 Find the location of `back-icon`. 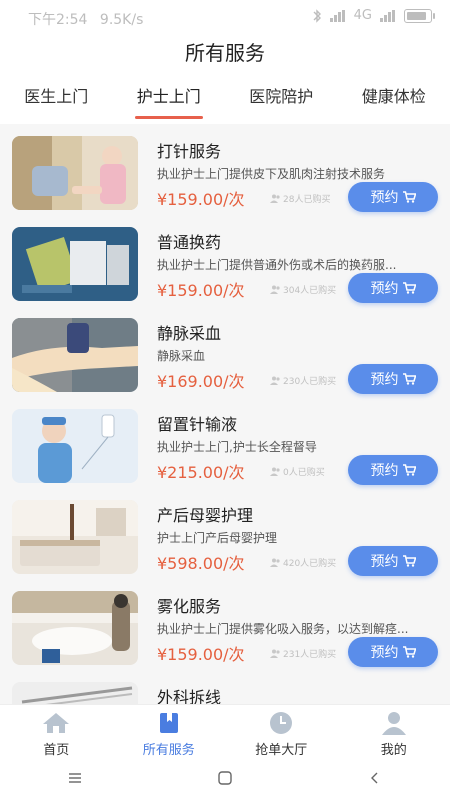

back-icon is located at coordinates (375, 778).